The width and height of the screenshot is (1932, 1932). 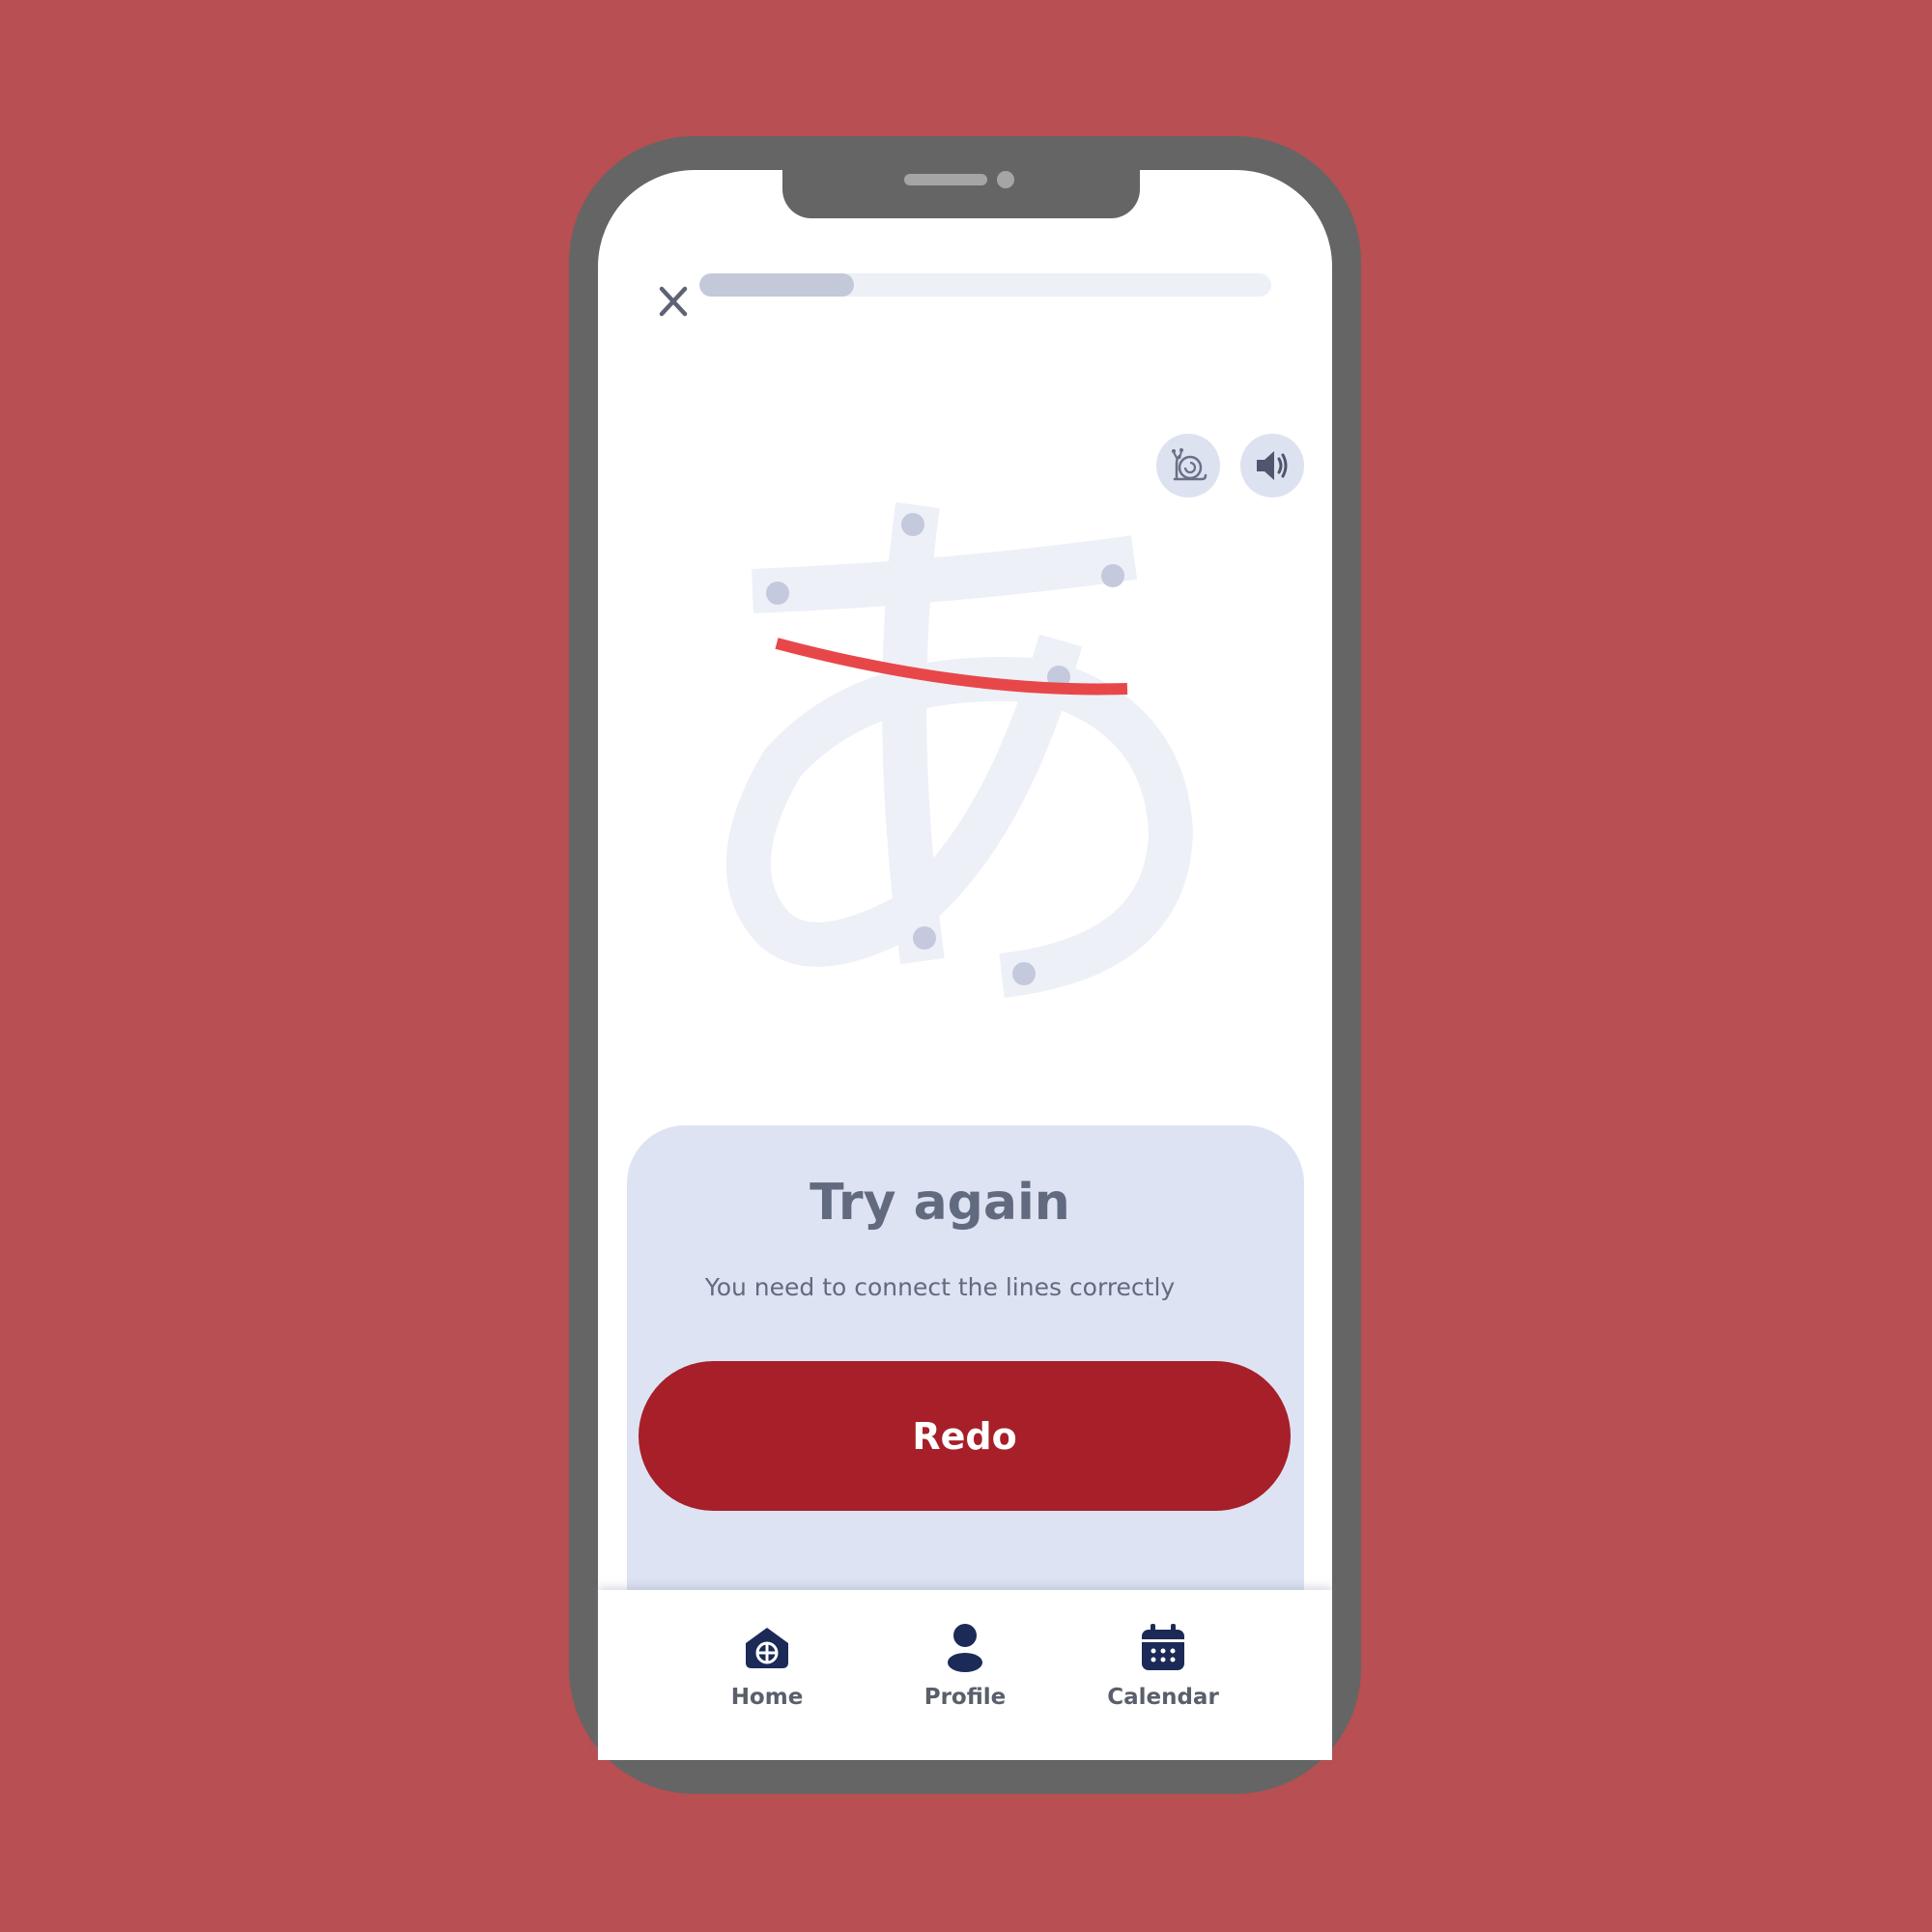 I want to click on nav-label-home: Home, so click(x=767, y=1697).